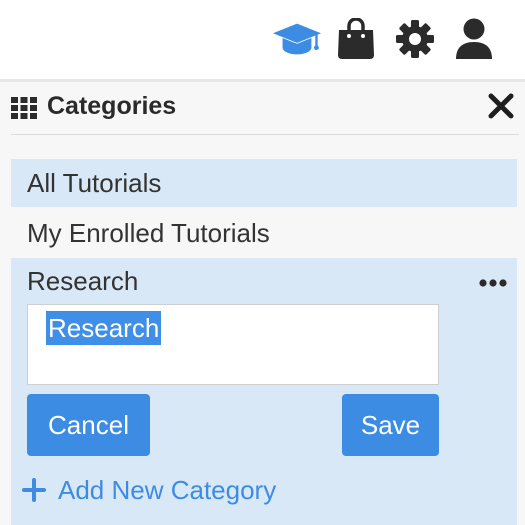 The width and height of the screenshot is (525, 525). What do you see at coordinates (390, 425) in the screenshot?
I see `save-button: Save` at bounding box center [390, 425].